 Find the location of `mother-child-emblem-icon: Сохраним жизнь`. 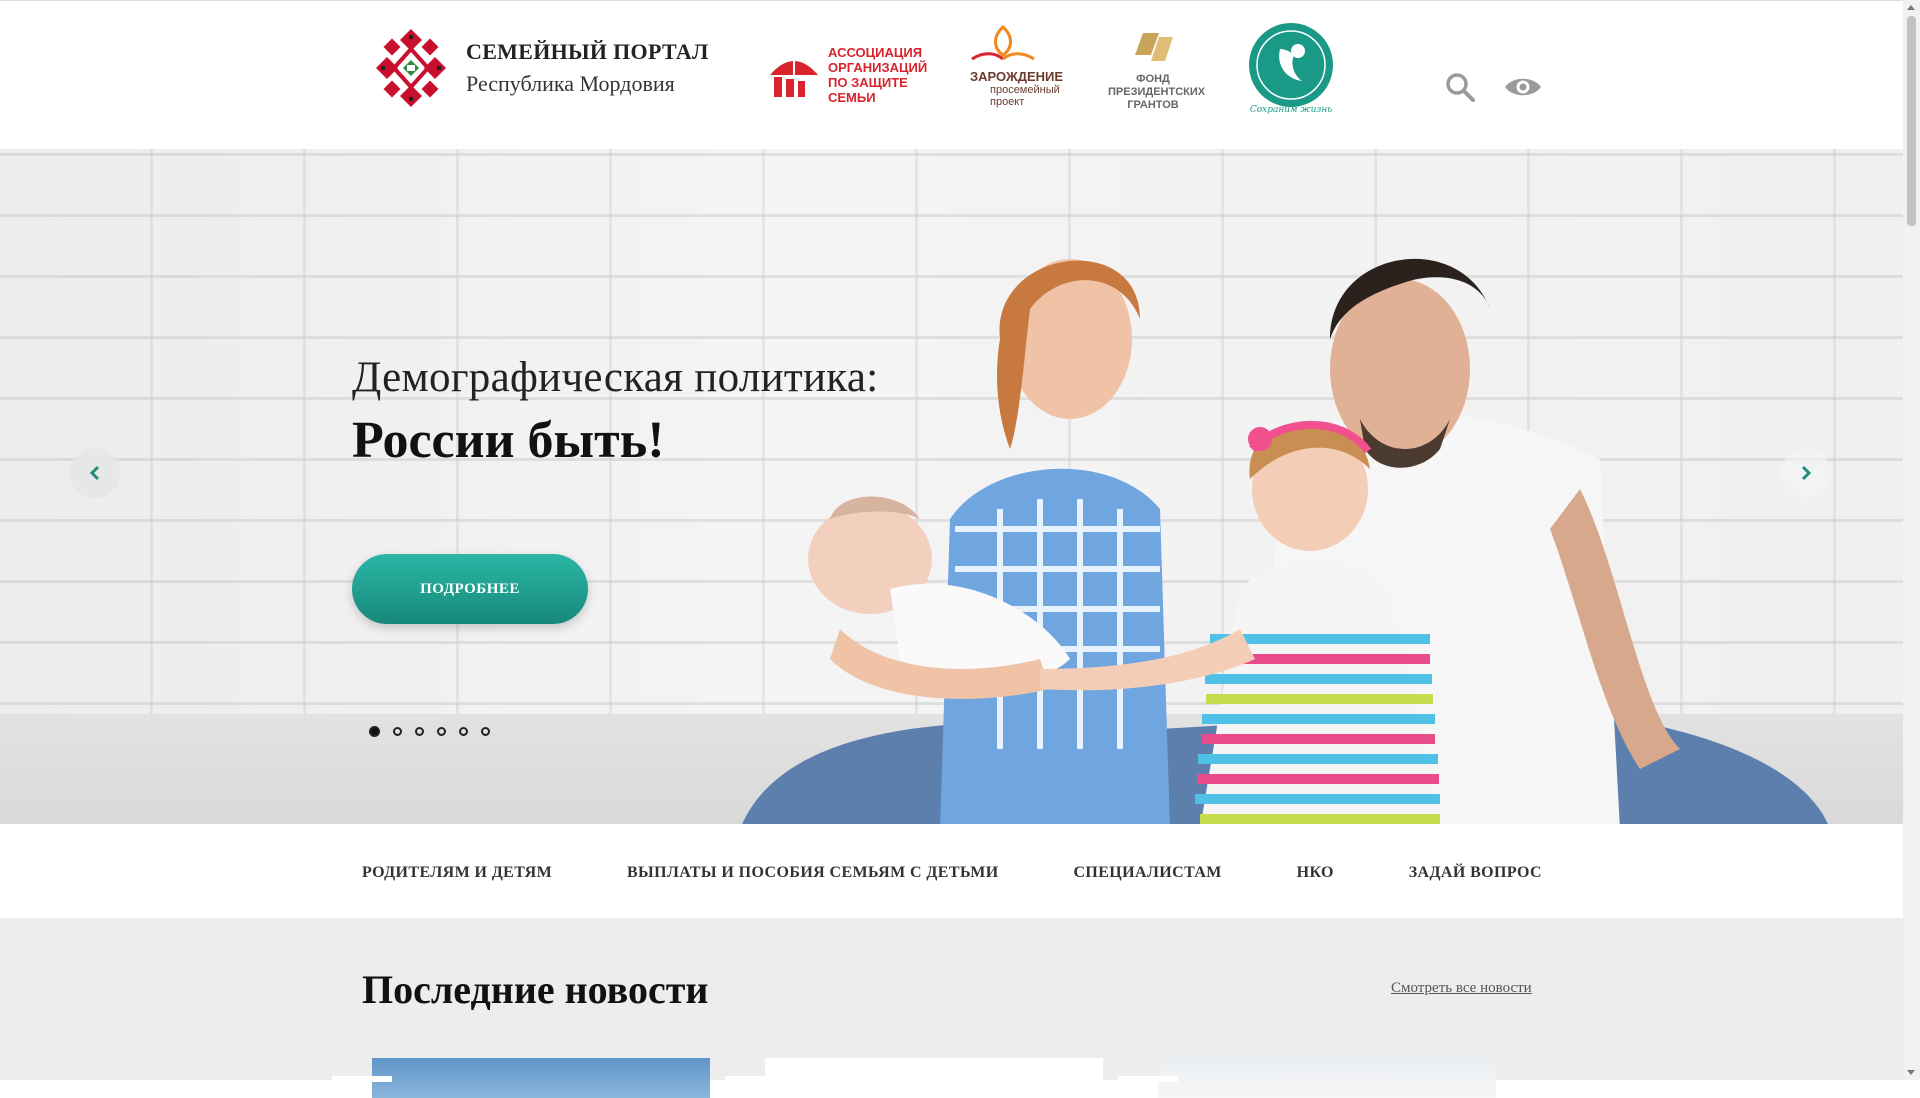

mother-child-emblem-icon: Сохраним жизнь is located at coordinates (1291, 69).